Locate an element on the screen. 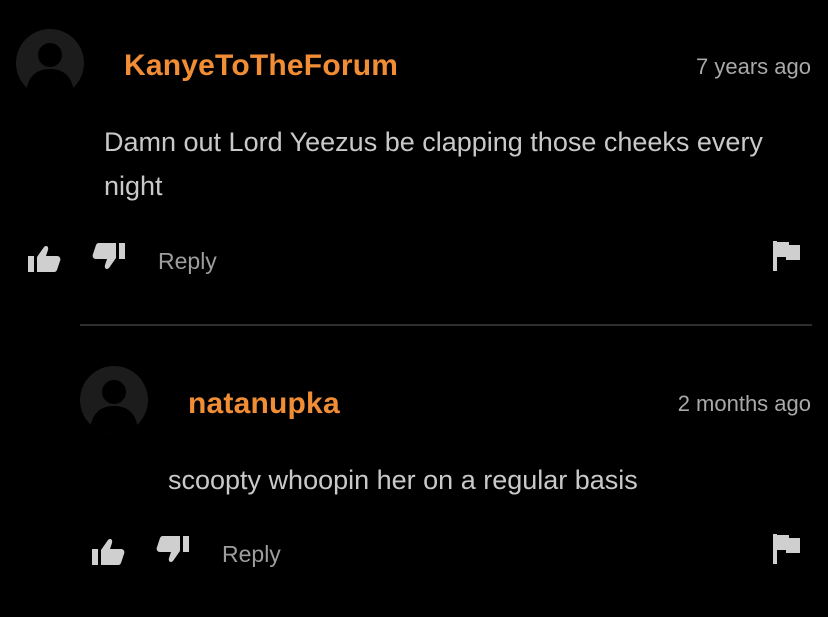 The width and height of the screenshot is (828, 617). timestamp: 7 years ago is located at coordinates (753, 66).